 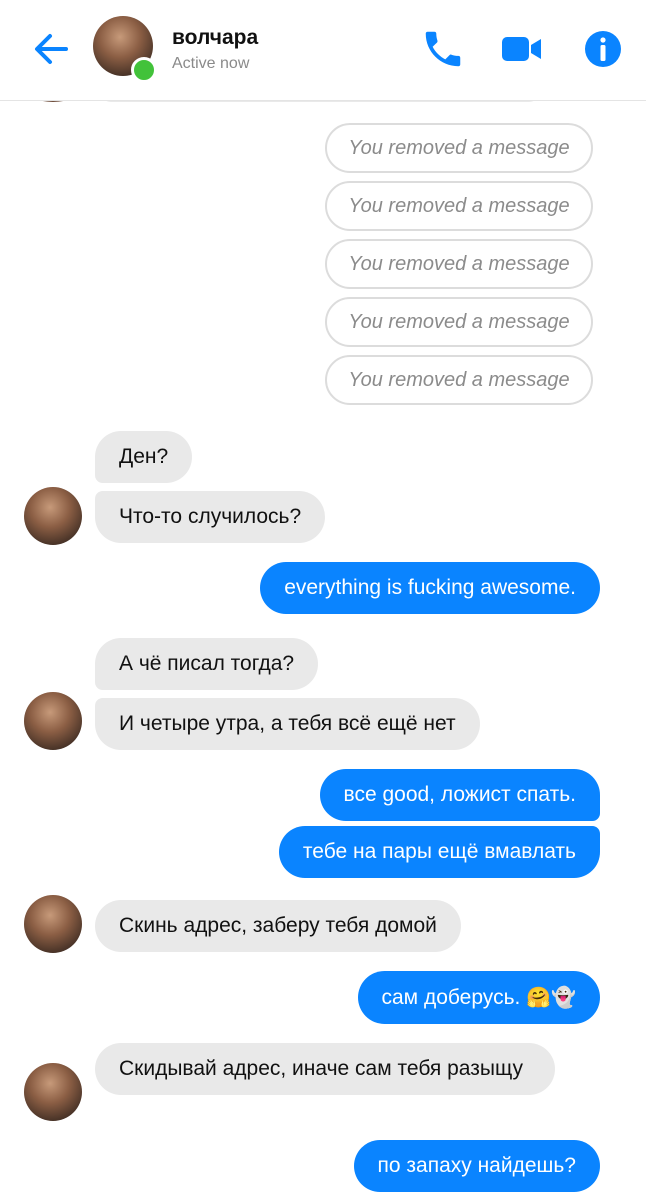 I want to click on video-camera-icon, so click(x=521, y=49).